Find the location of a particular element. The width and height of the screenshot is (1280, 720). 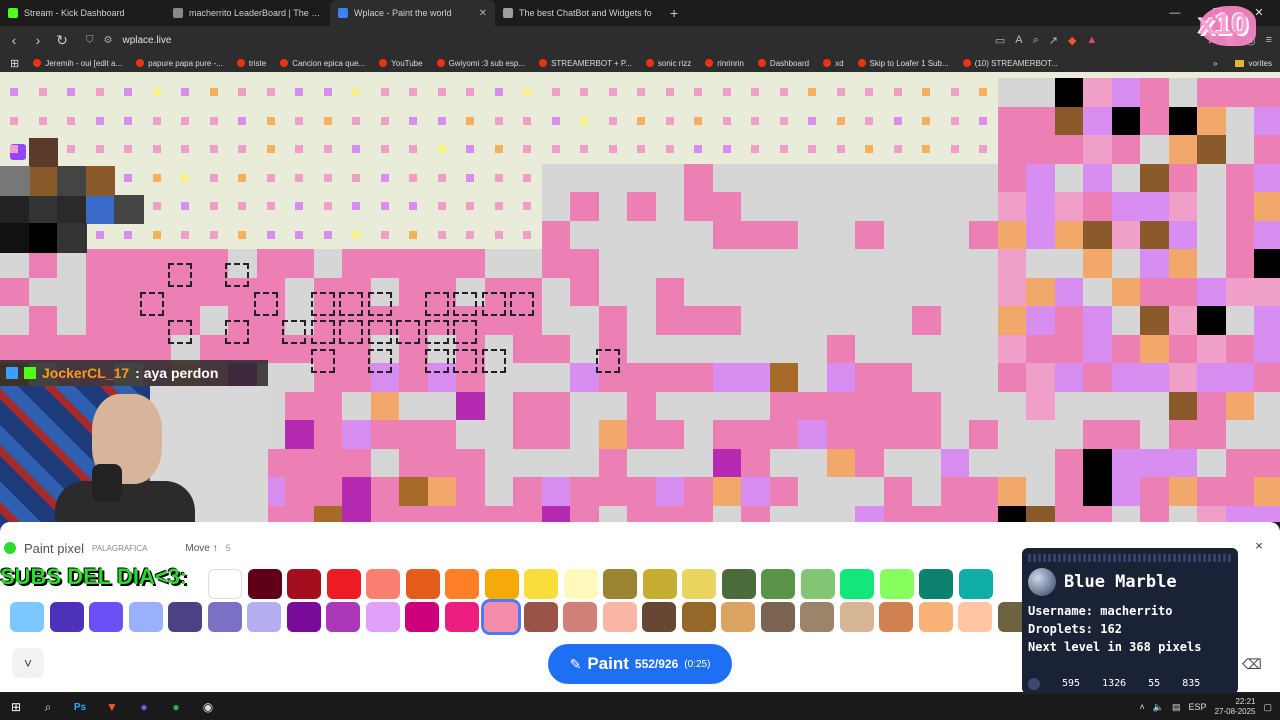

new-tab-button: + is located at coordinates (674, 13).